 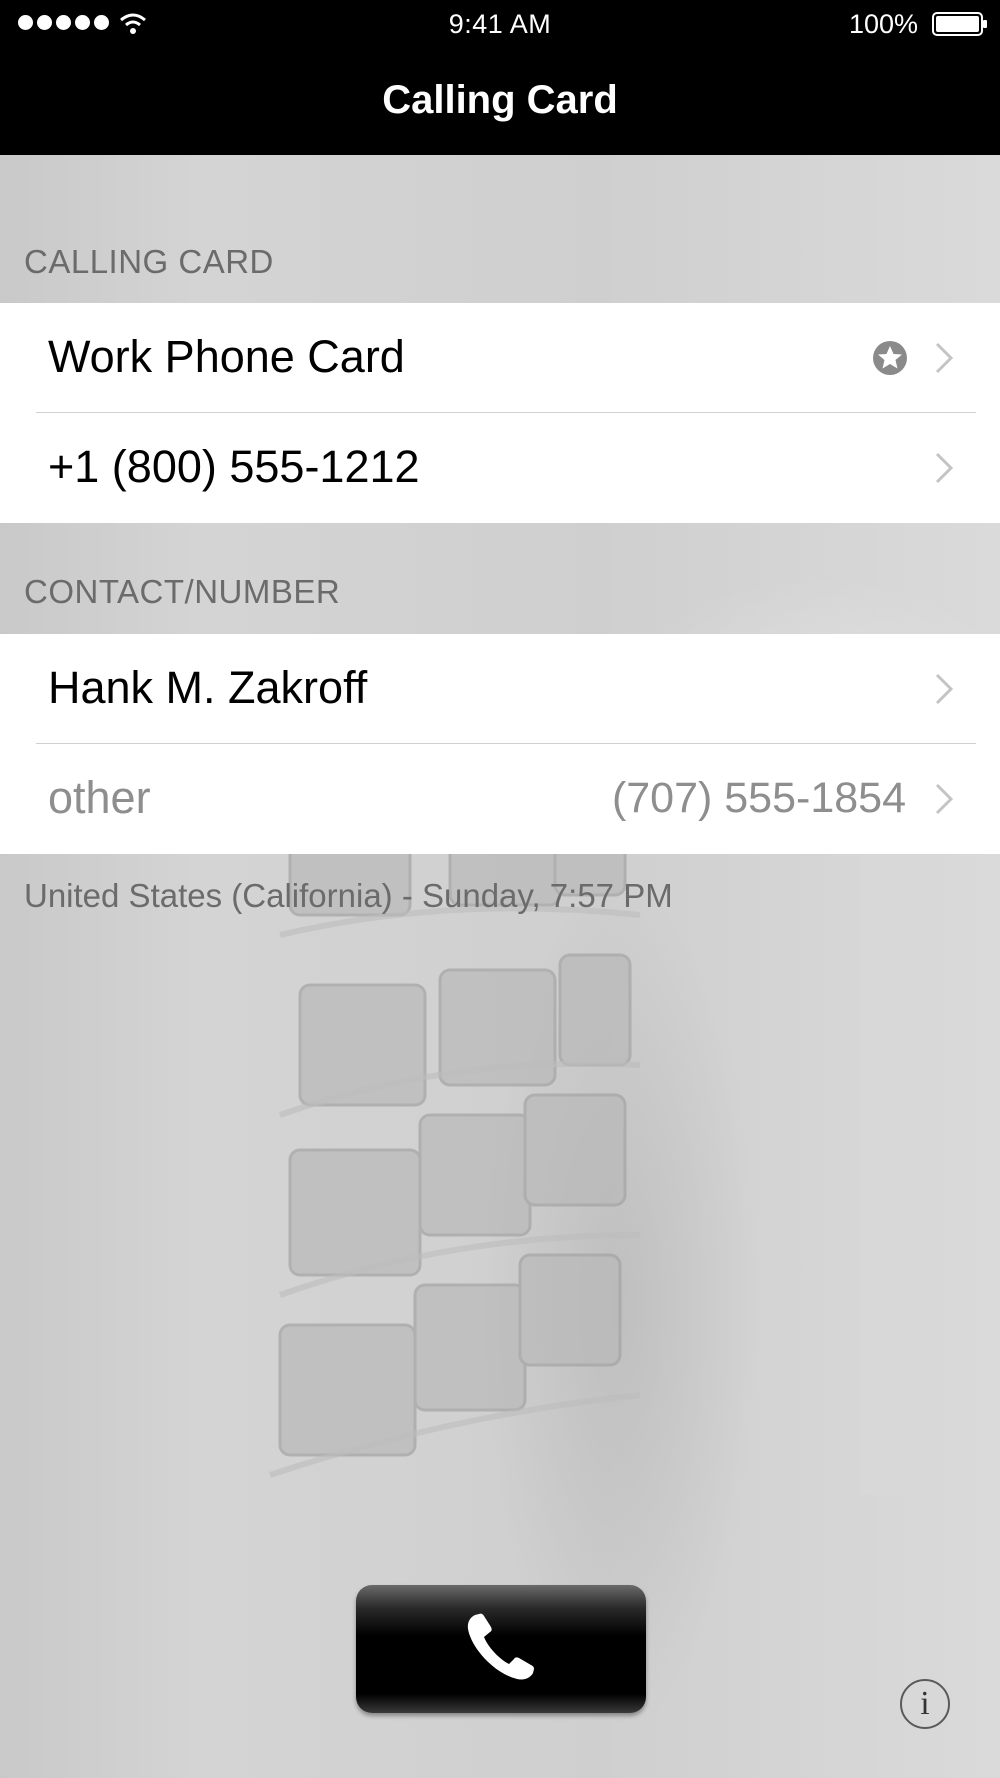 I want to click on cell-label: +1 (800) 555-1212, so click(x=234, y=466).